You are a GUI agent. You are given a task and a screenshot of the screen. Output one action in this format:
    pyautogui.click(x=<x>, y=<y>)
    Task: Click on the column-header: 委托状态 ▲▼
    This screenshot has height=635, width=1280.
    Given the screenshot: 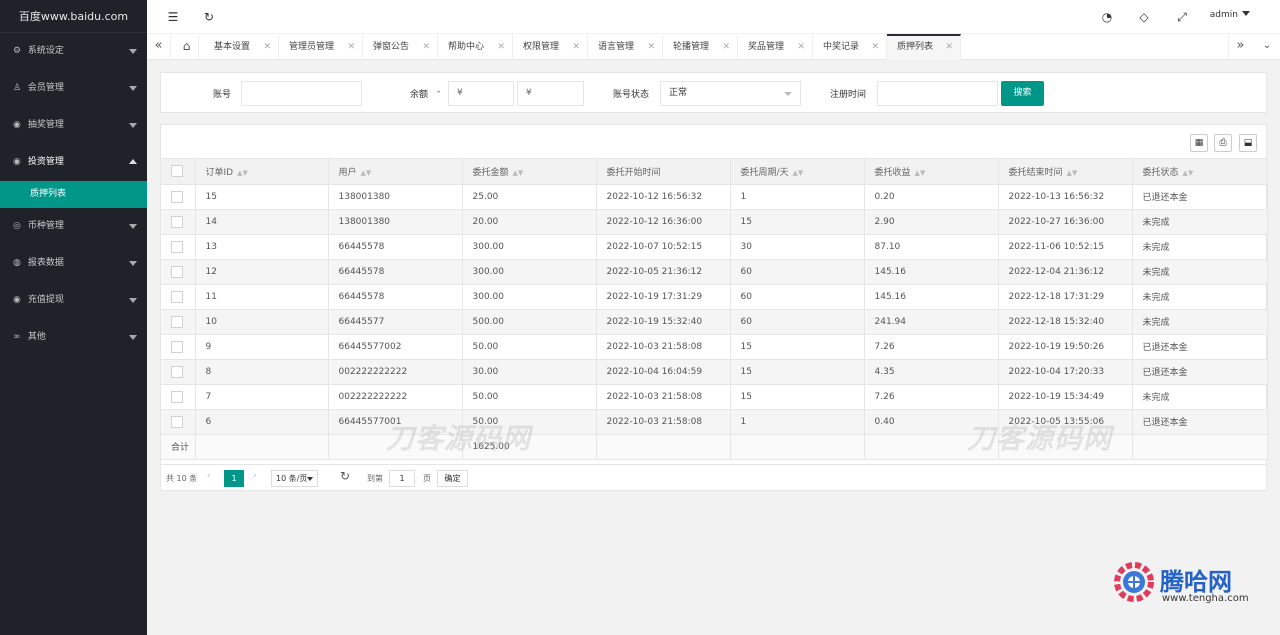 What is the action you would take?
    pyautogui.click(x=1200, y=172)
    